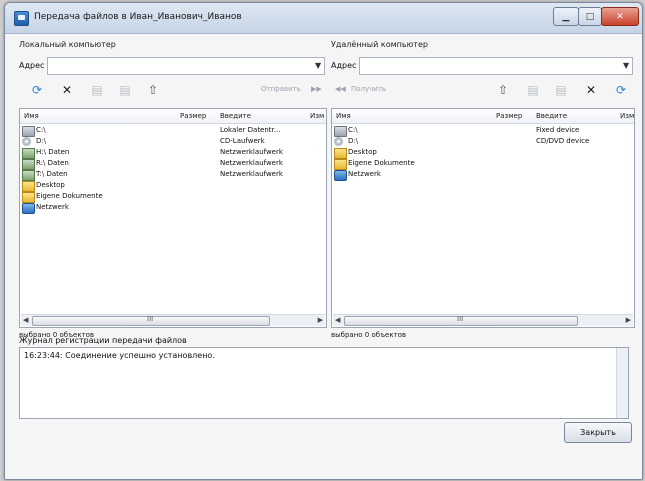 The height and width of the screenshot is (481, 645). Describe the element at coordinates (173, 141) in the screenshot. I see `list-item: D:\ CD-Laufwerk` at that location.